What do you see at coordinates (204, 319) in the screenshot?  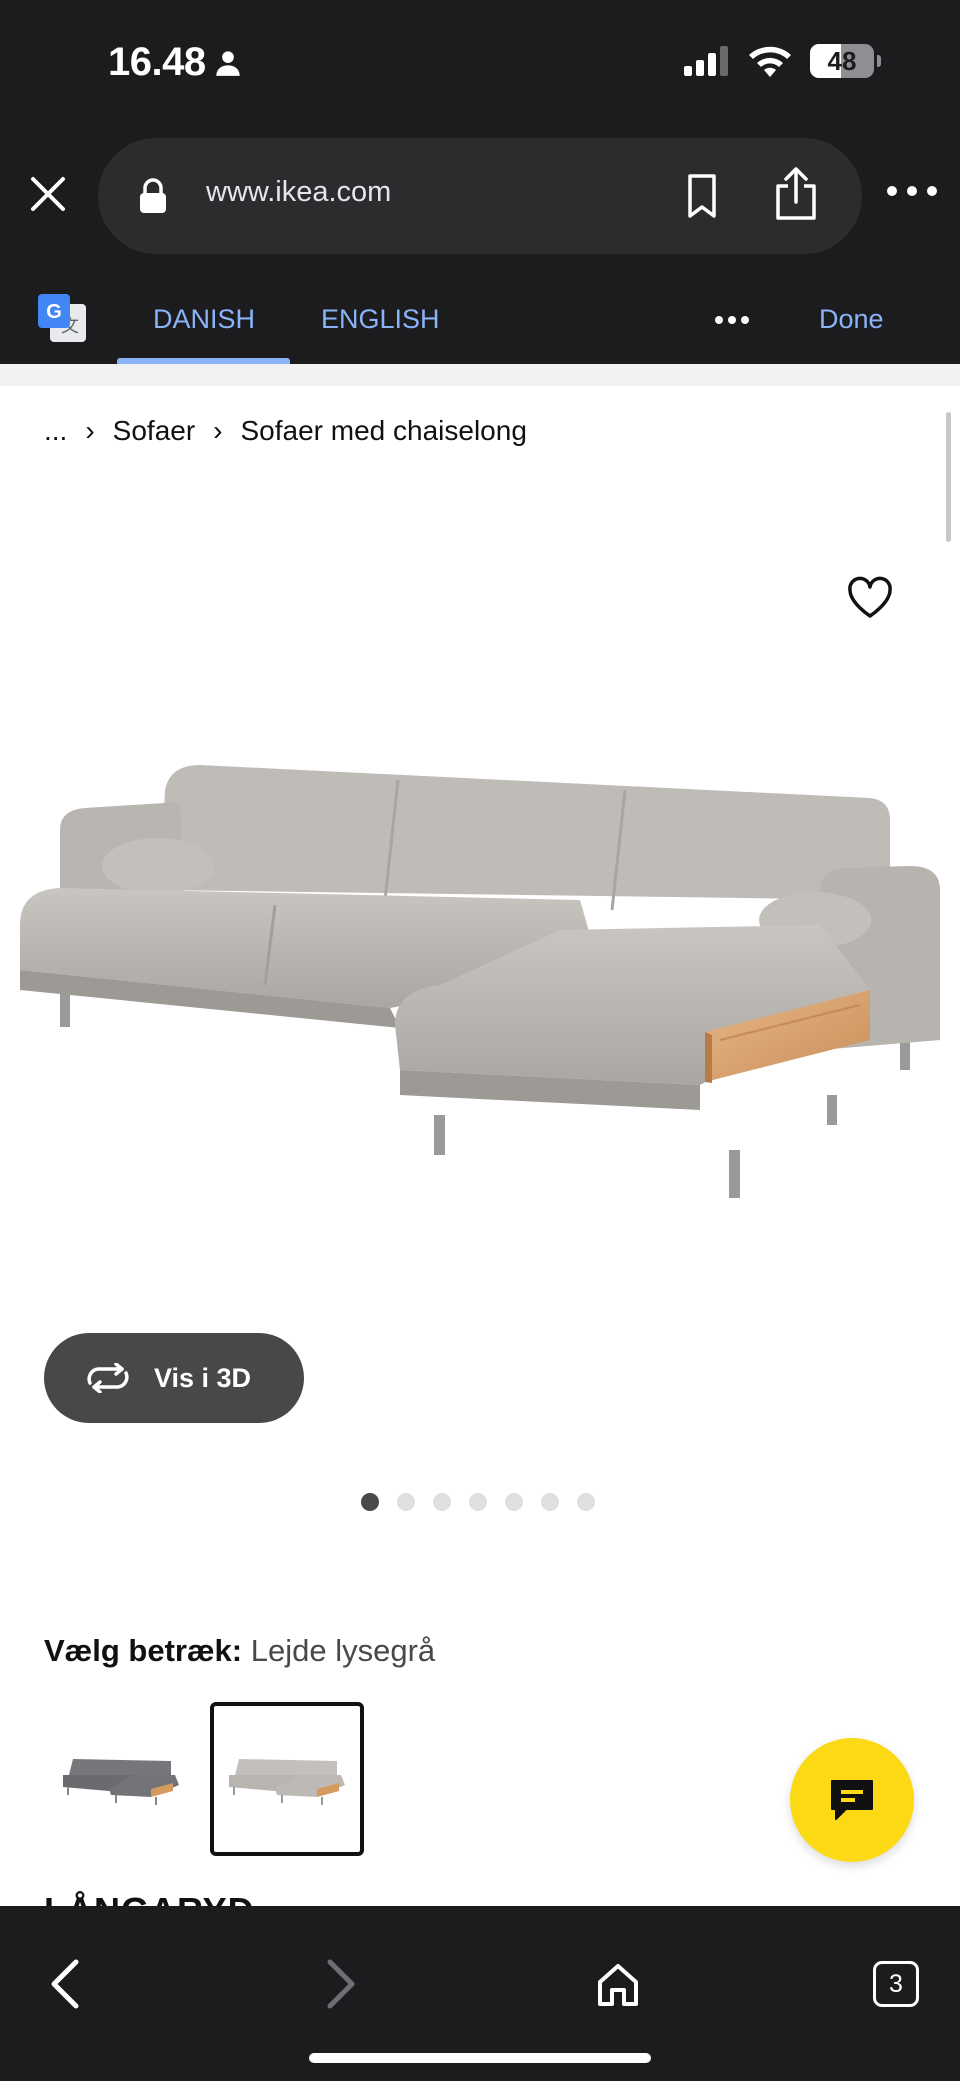 I see `tab-danish: DANISH` at bounding box center [204, 319].